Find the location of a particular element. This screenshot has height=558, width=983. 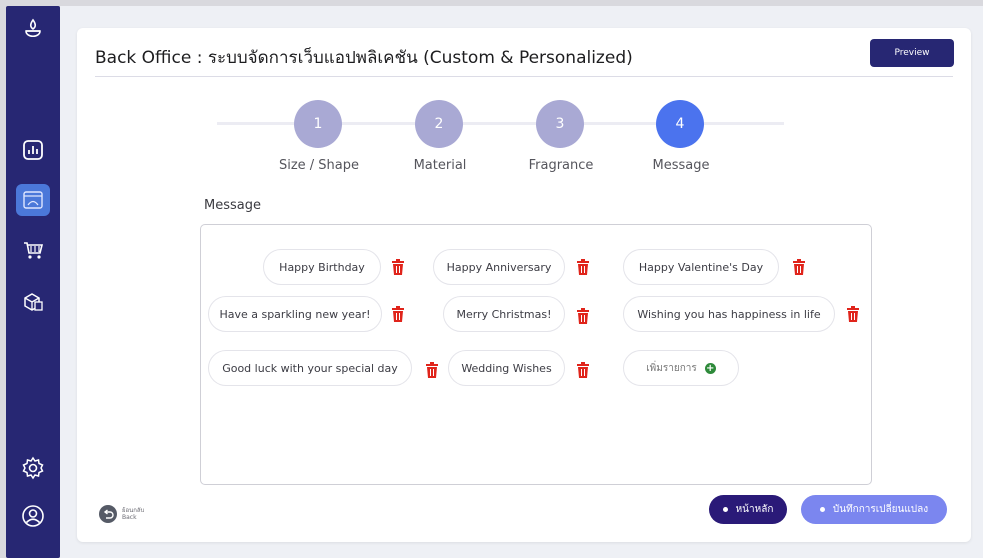

message-pill: Wishing you has happiness in life is located at coordinates (729, 314).